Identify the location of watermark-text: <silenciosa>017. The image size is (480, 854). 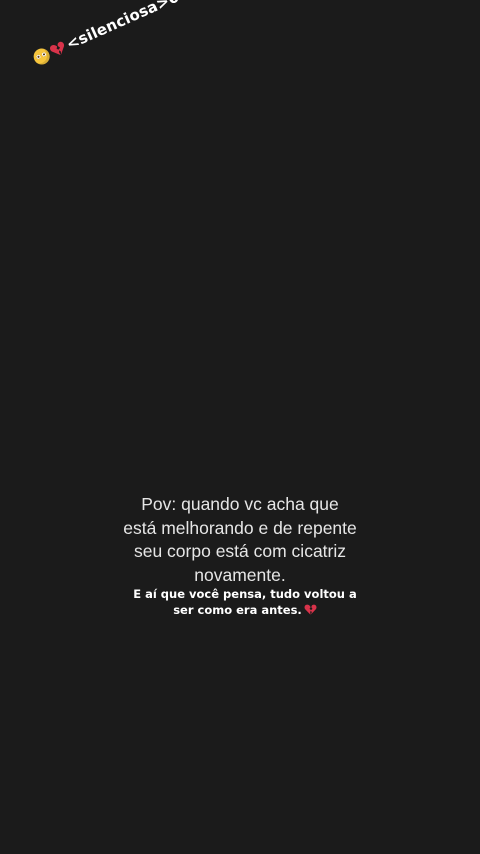
(132, 27).